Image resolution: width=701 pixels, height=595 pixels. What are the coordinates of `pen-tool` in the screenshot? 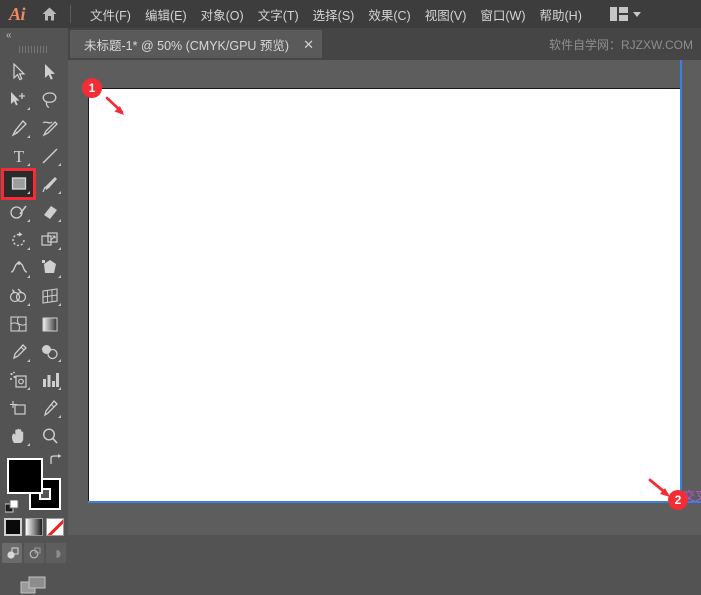 It's located at (18, 128).